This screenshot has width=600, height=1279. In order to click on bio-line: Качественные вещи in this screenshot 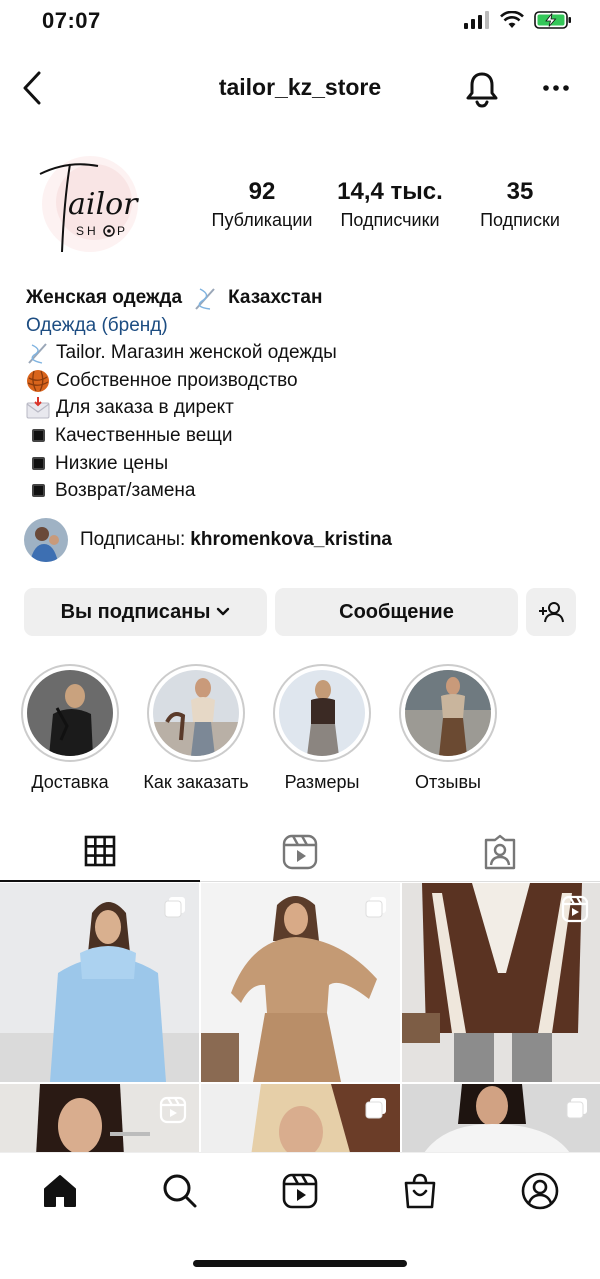, I will do `click(306, 436)`.